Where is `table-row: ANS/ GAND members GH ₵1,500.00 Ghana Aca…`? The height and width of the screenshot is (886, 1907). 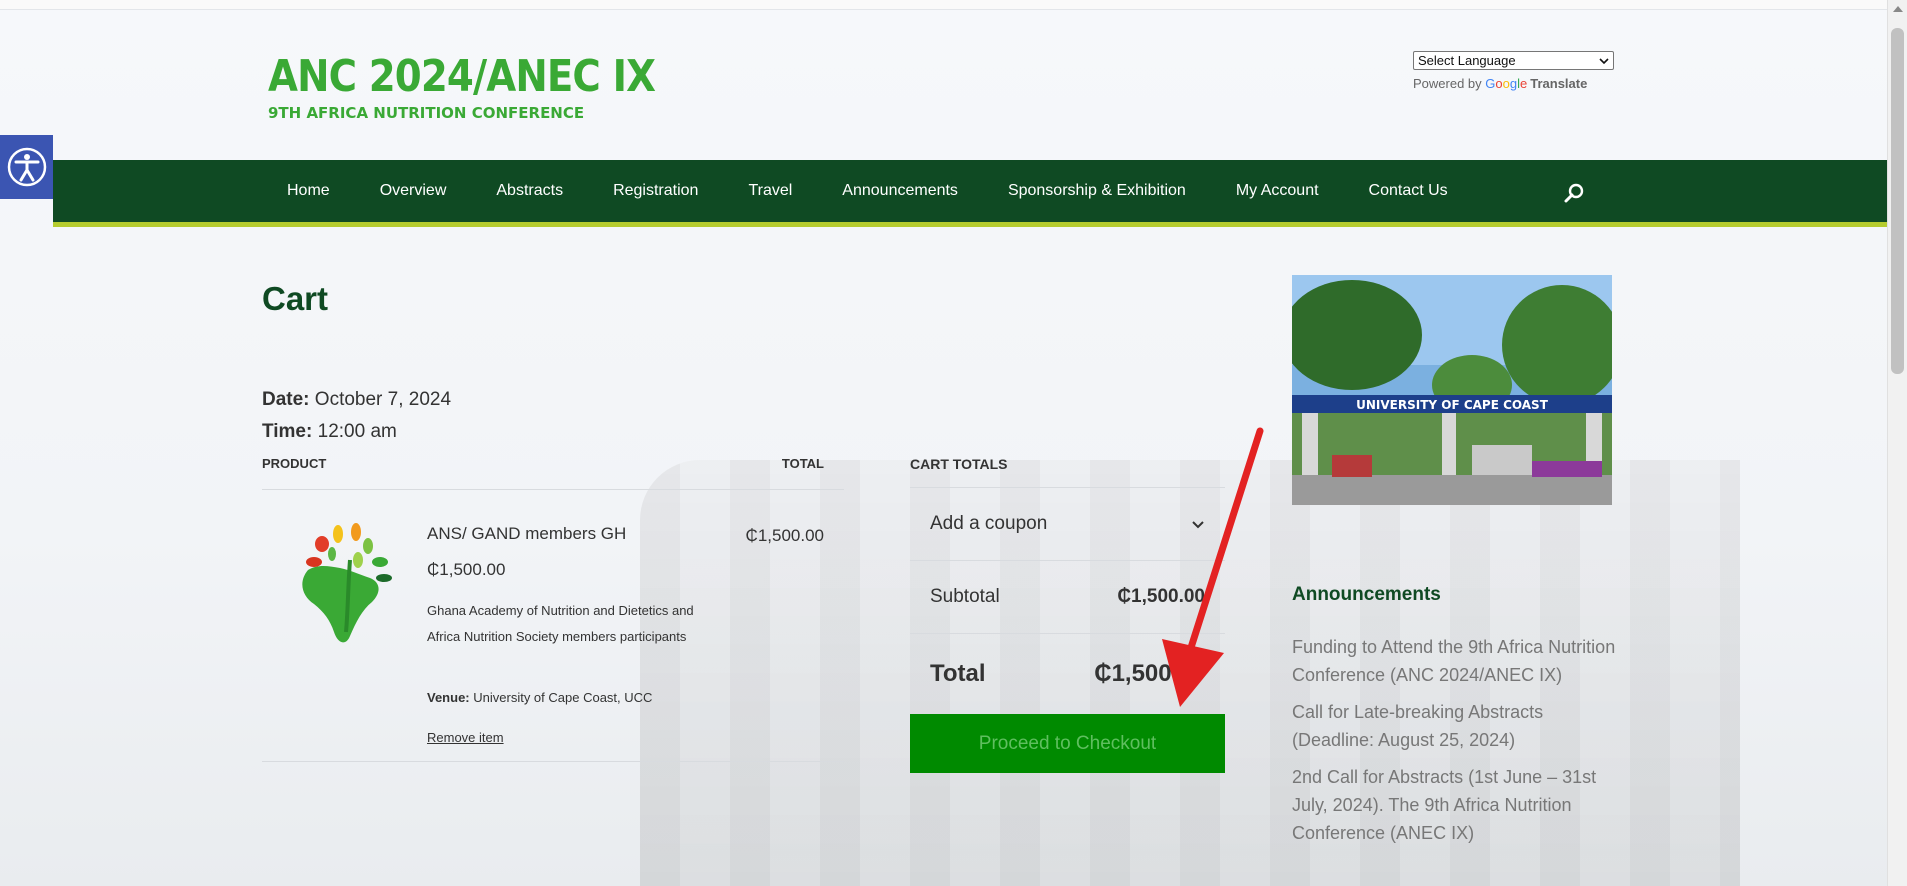 table-row: ANS/ GAND members GH ₵1,500.00 Ghana Aca… is located at coordinates (553, 626).